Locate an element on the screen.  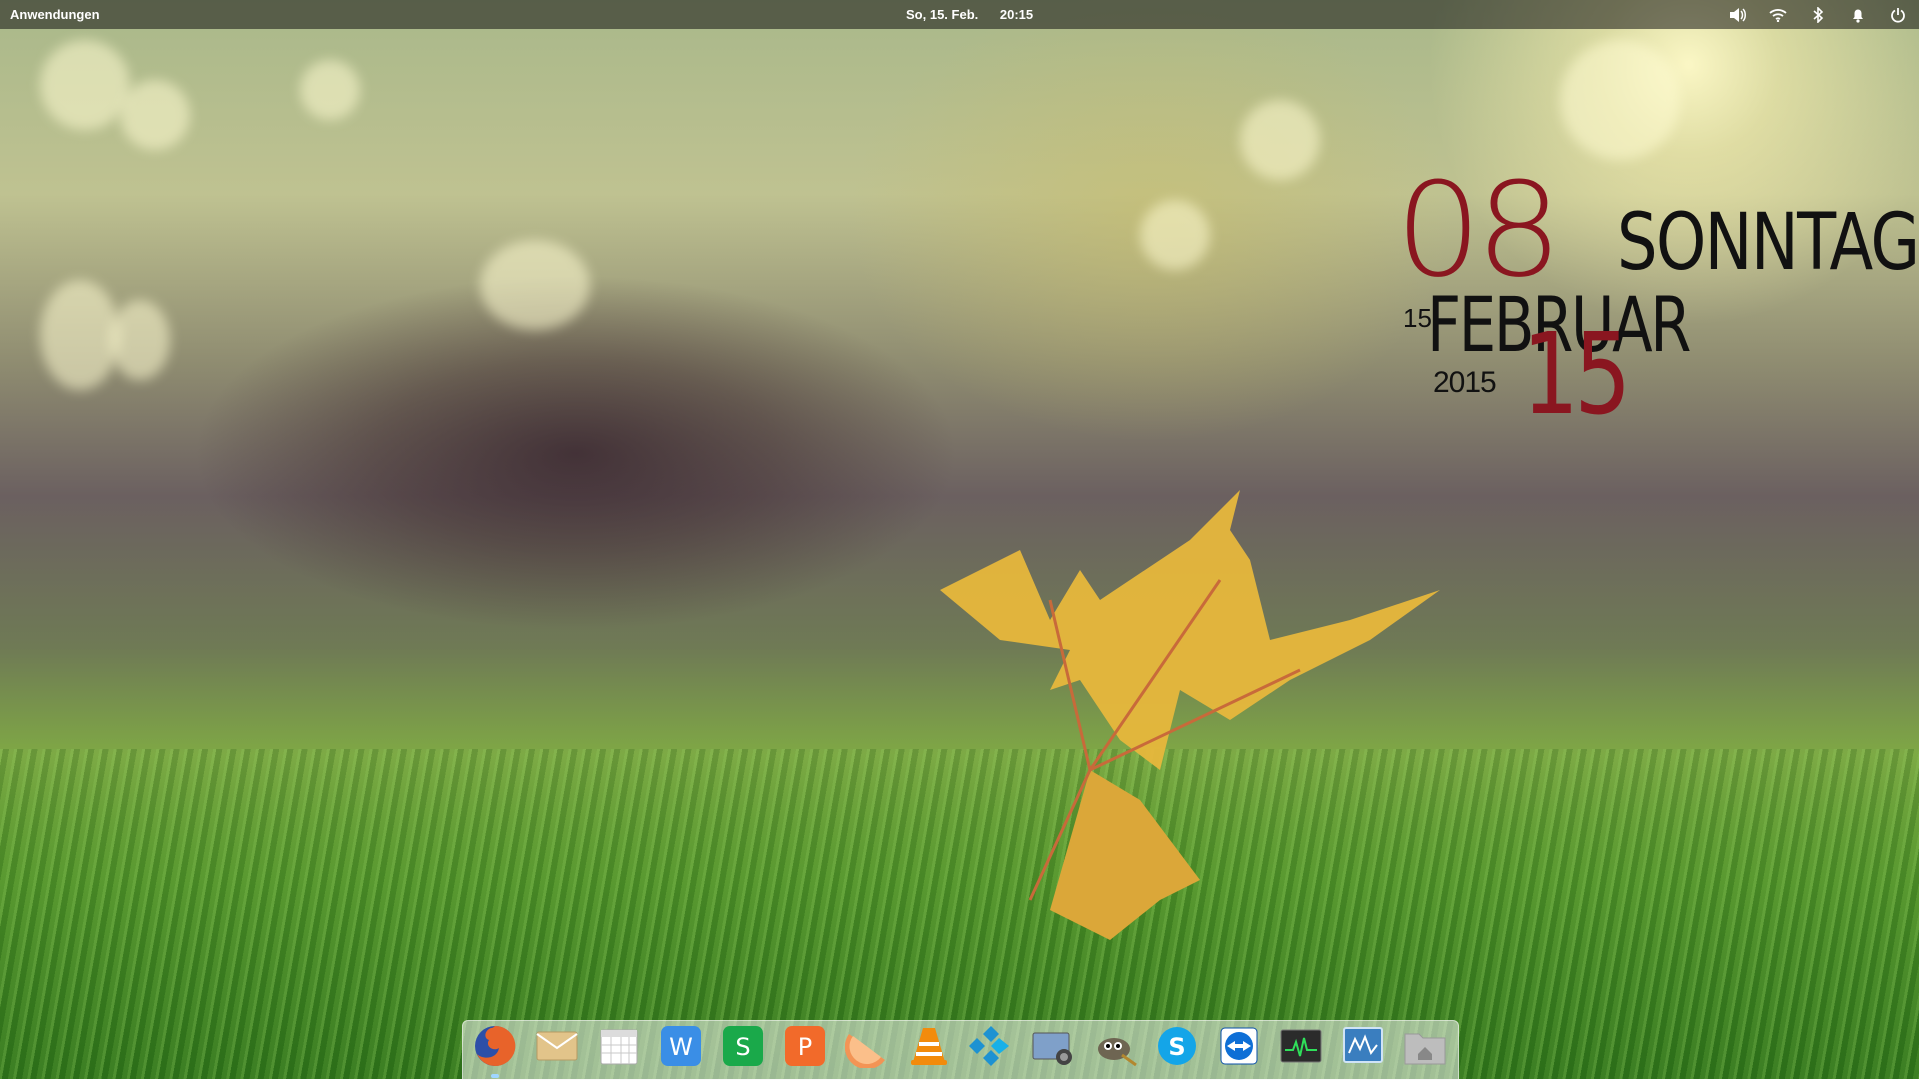
applications-menu: Anwendungen is located at coordinates (55, 14).